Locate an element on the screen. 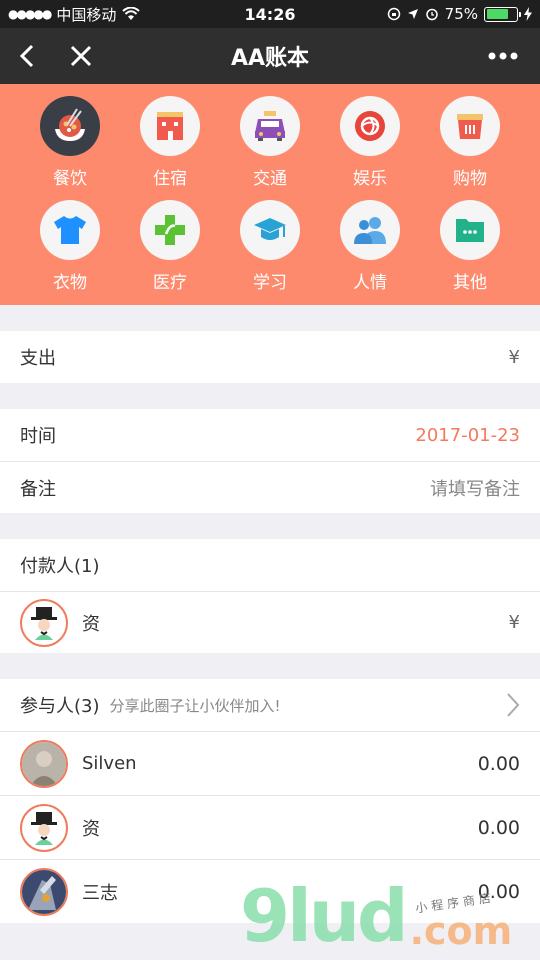  participant-name: Silven is located at coordinates (109, 763).